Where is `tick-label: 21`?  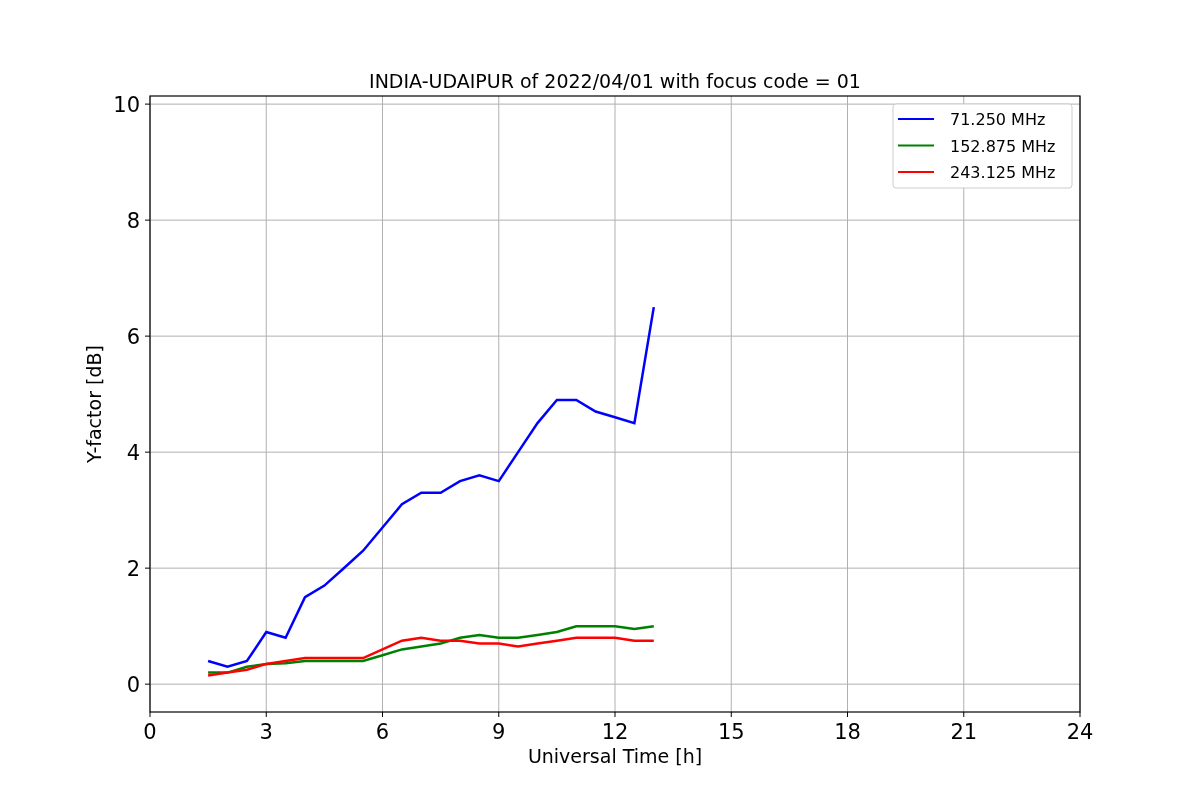 tick-label: 21 is located at coordinates (964, 732).